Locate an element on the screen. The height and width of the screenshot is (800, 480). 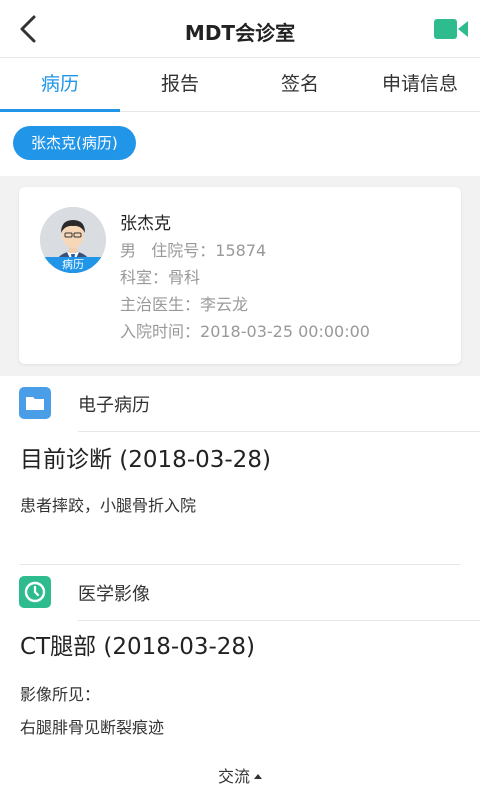
tab-report: 报告 is located at coordinates (180, 84).